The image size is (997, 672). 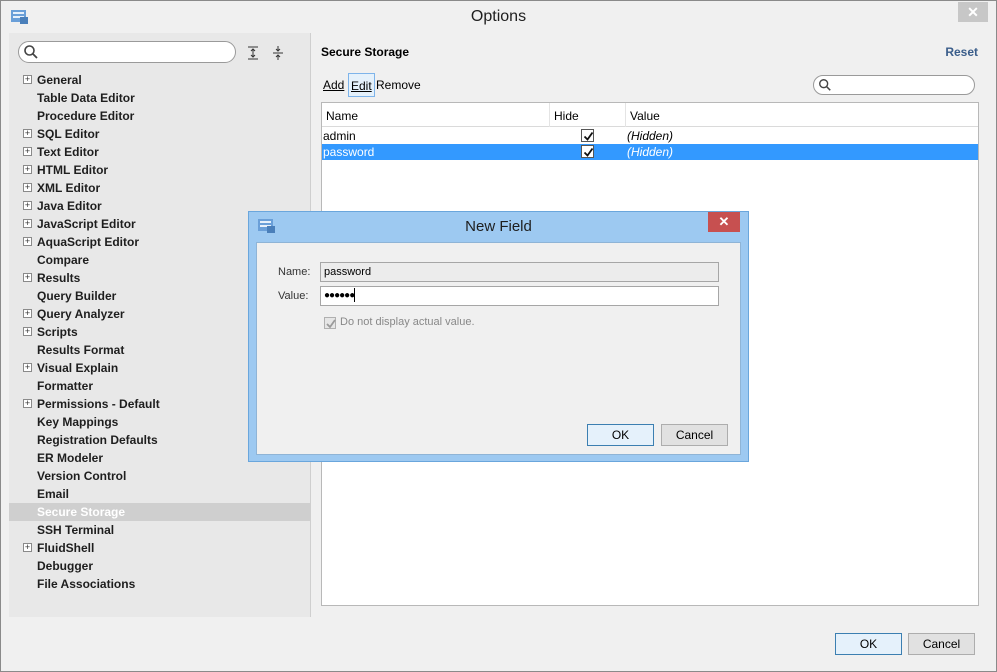 What do you see at coordinates (88, 242) in the screenshot?
I see `tree-item-label: AquaScript Editor` at bounding box center [88, 242].